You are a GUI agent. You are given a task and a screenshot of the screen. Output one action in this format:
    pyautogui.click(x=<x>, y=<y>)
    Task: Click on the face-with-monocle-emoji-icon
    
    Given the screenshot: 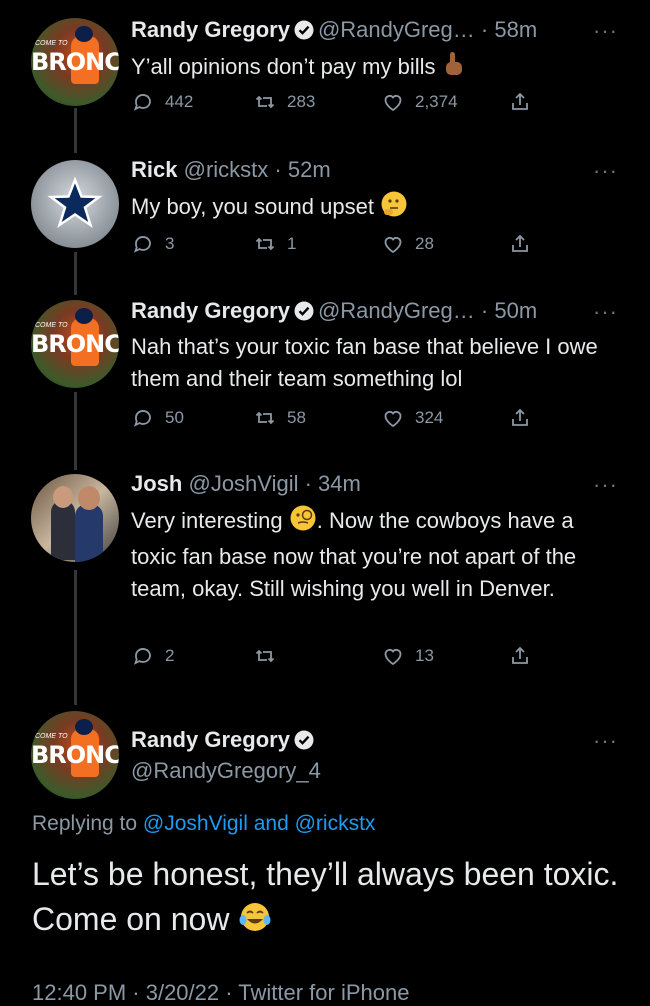 What is the action you would take?
    pyautogui.click(x=303, y=522)
    